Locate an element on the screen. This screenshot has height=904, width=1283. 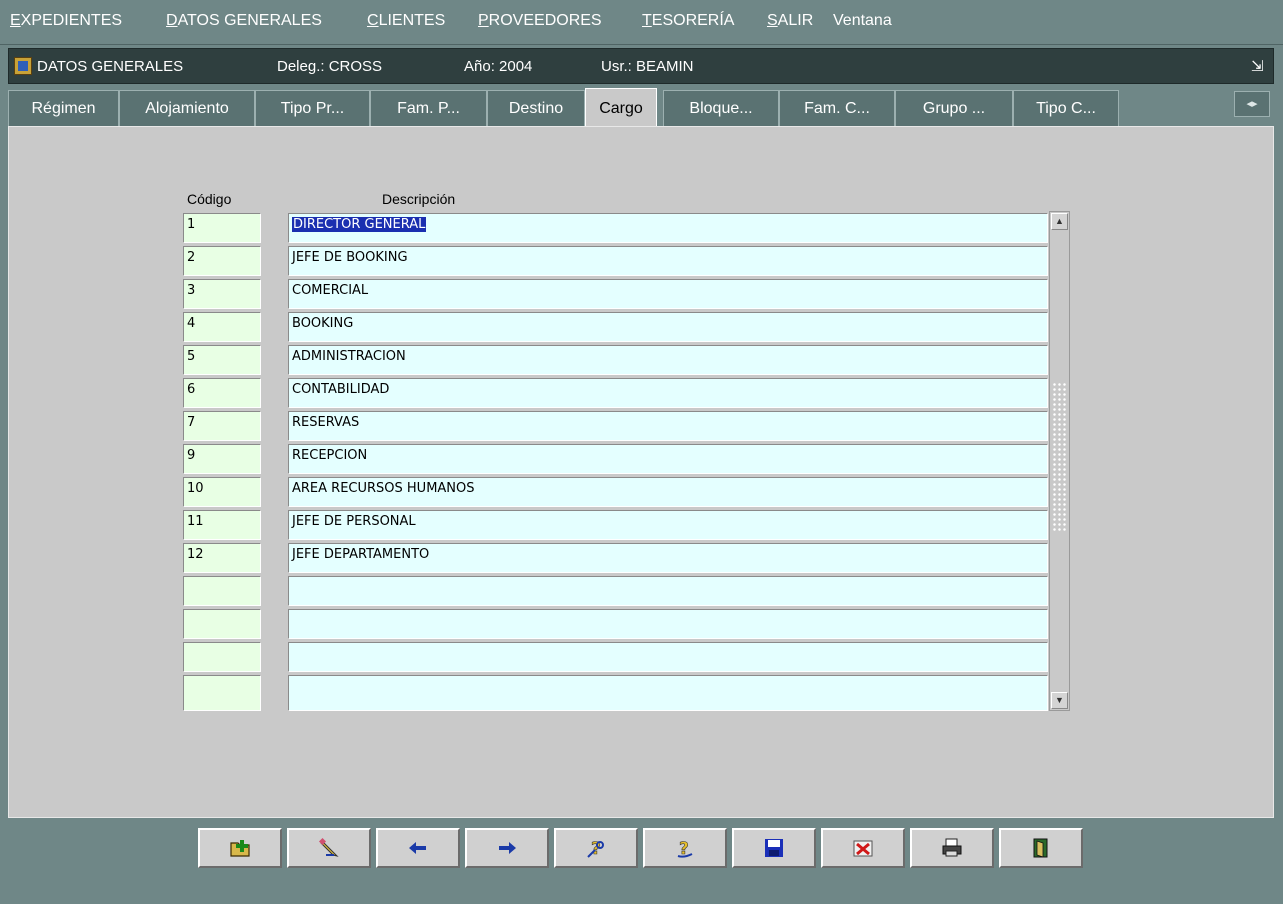
vertical-scrollbar: ▲ ▼ is located at coordinates (1059, 461).